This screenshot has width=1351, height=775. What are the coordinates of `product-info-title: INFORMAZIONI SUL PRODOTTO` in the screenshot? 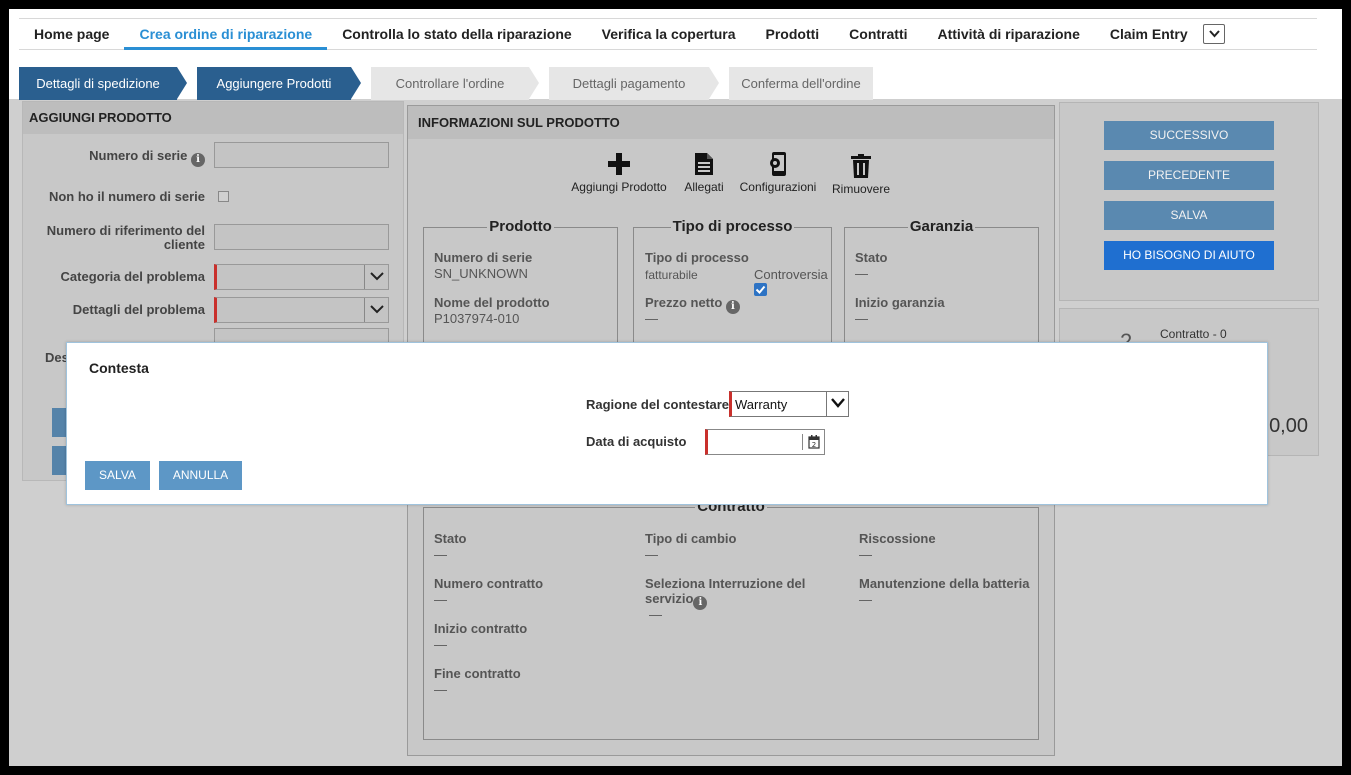 It's located at (731, 122).